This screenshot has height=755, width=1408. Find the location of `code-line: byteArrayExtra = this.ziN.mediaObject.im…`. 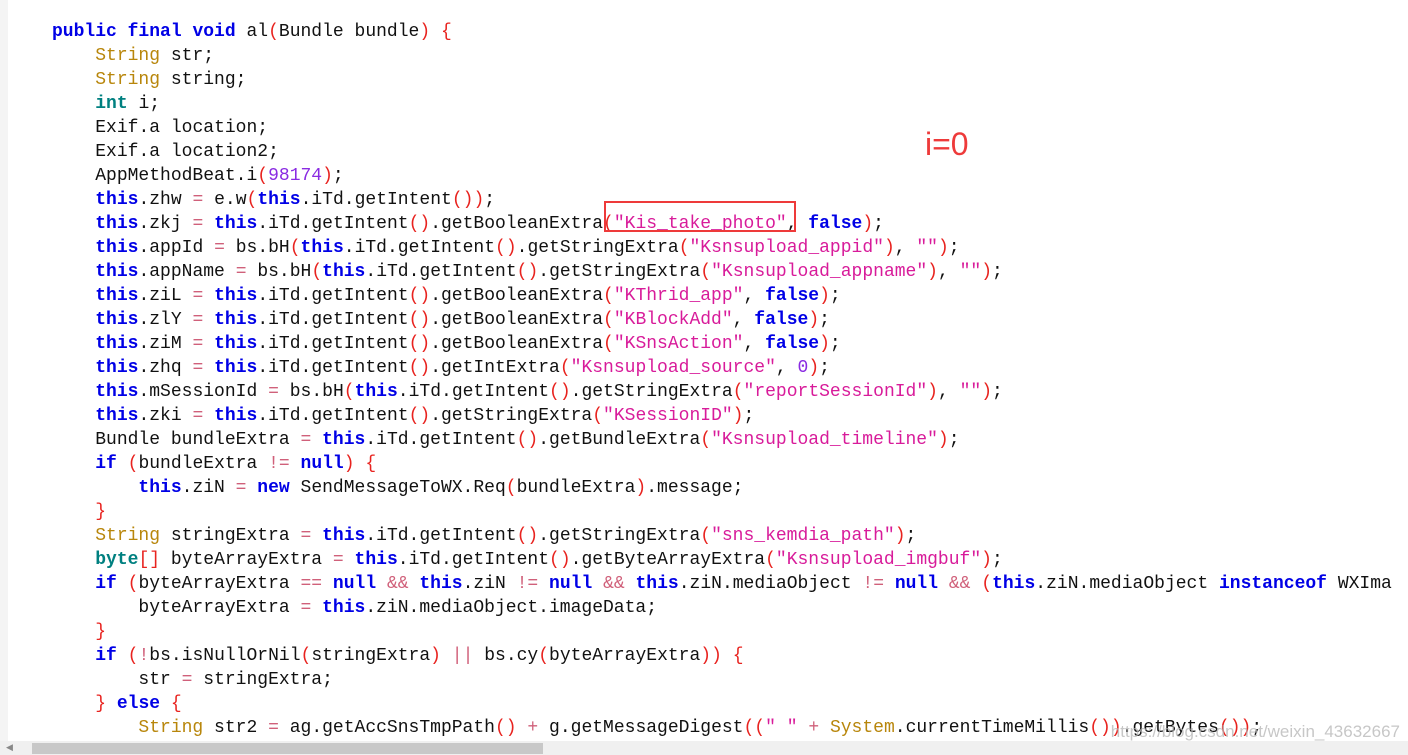

code-line: byteArrayExtra = this.ziN.mediaObject.im… is located at coordinates (722, 608).